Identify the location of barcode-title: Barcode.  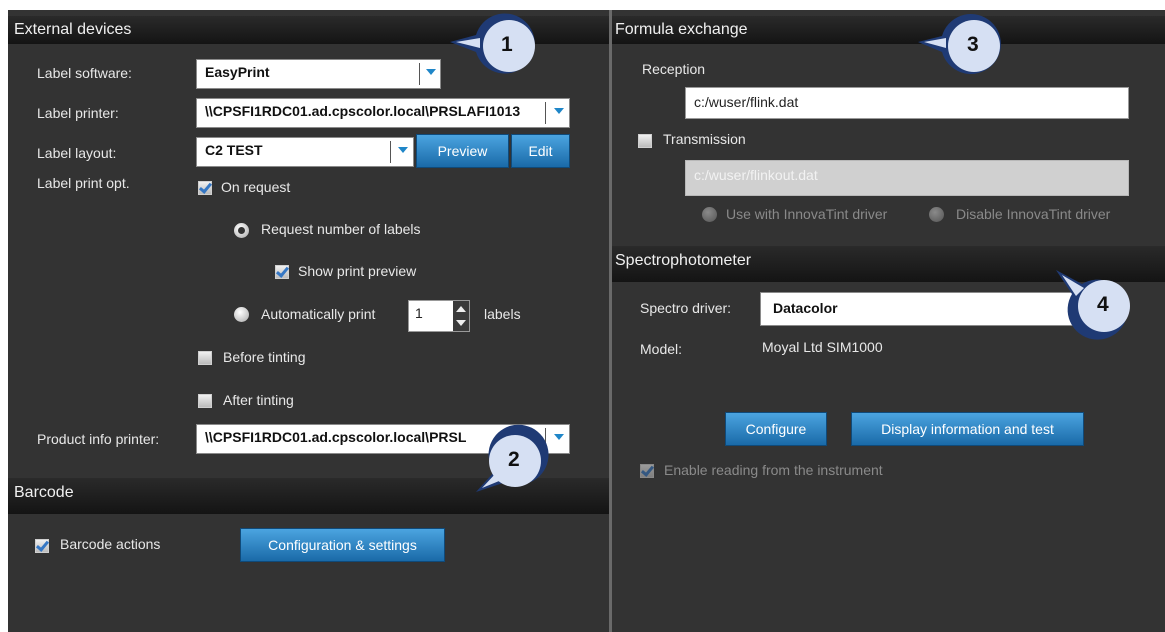
(44, 492).